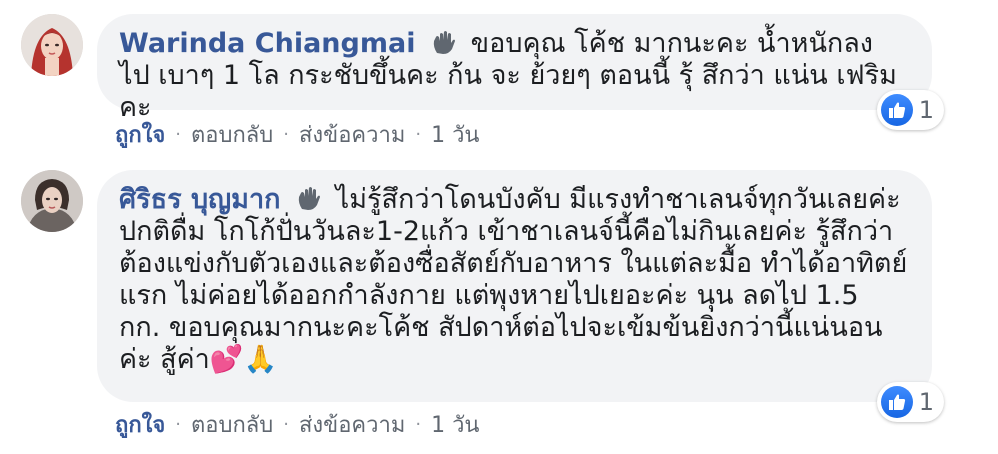 This screenshot has width=998, height=454. Describe the element at coordinates (199, 199) in the screenshot. I see `comment-author: ศิริธร บุญมาก` at that location.